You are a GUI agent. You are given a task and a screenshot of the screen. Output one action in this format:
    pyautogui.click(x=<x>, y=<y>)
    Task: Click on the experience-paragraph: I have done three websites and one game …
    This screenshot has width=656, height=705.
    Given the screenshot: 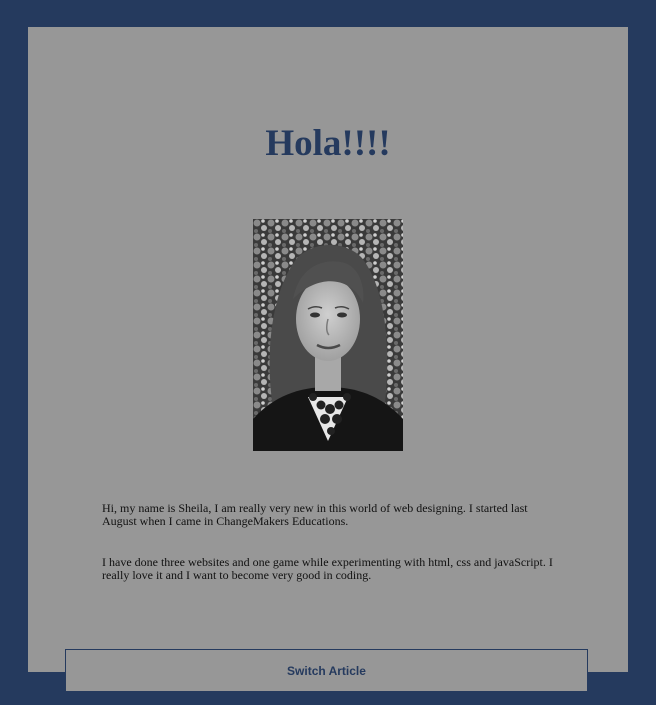 What is the action you would take?
    pyautogui.click(x=327, y=568)
    